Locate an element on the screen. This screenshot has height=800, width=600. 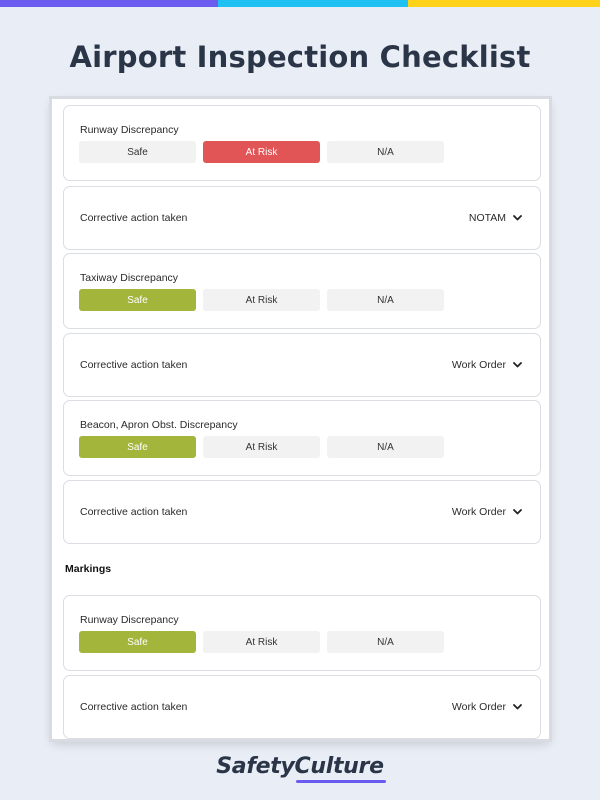
page-title: Airport Inspection Checklist is located at coordinates (300, 57).